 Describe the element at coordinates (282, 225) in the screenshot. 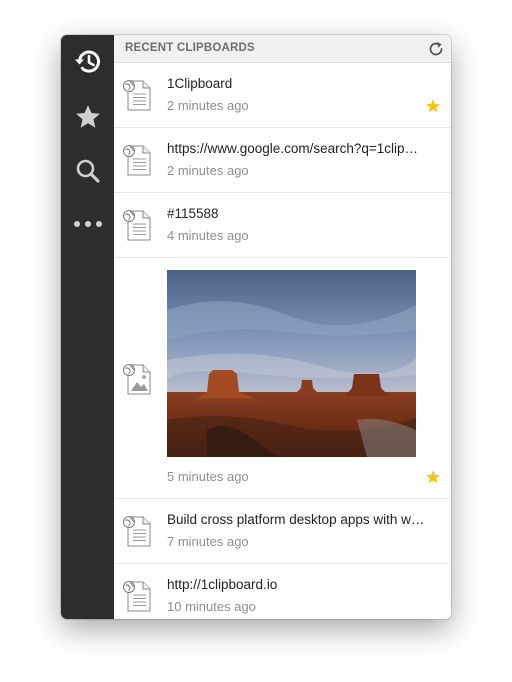

I see `clip-item: #115588 4 minutes ago` at that location.